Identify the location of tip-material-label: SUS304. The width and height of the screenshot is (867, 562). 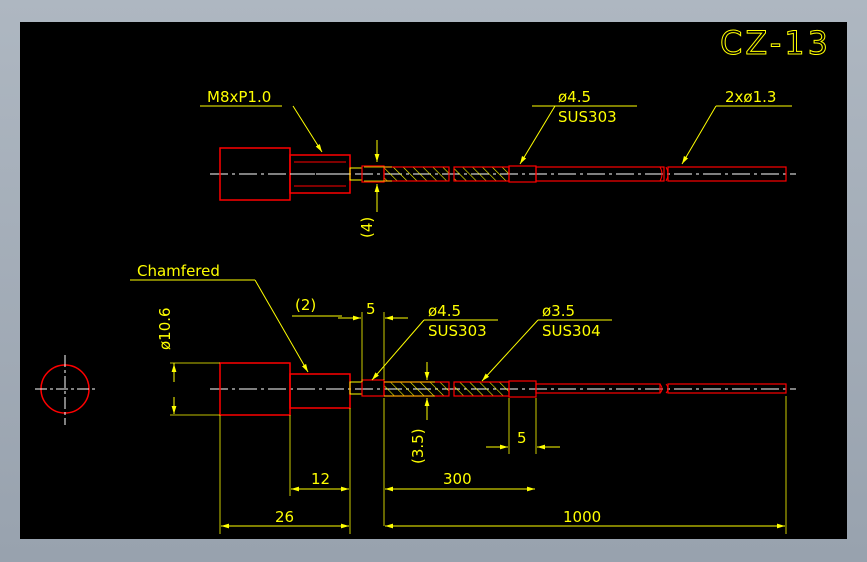
(571, 331).